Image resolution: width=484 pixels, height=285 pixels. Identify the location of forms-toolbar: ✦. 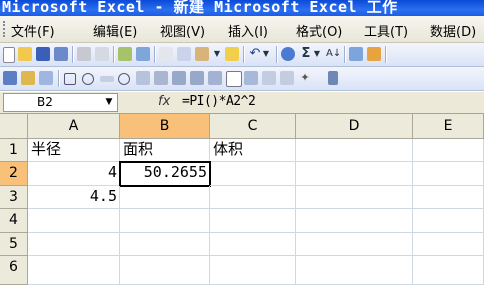
(242, 79).